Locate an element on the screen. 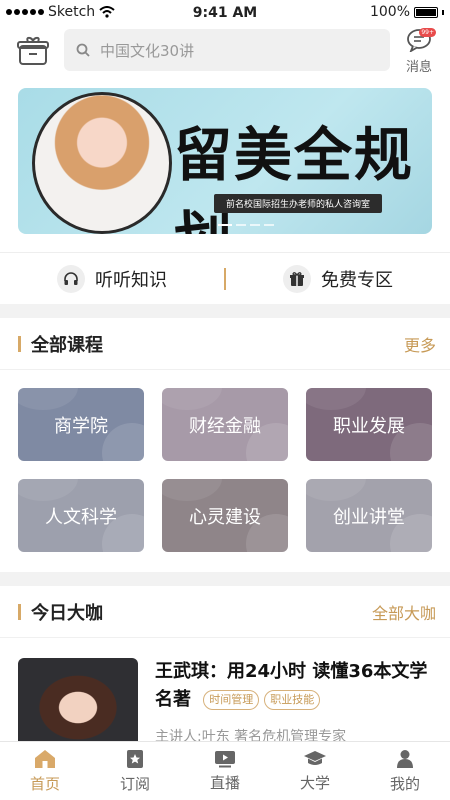 Image resolution: width=450 pixels, height=800 pixels. section-title: 今日大咖 is located at coordinates (60, 612).